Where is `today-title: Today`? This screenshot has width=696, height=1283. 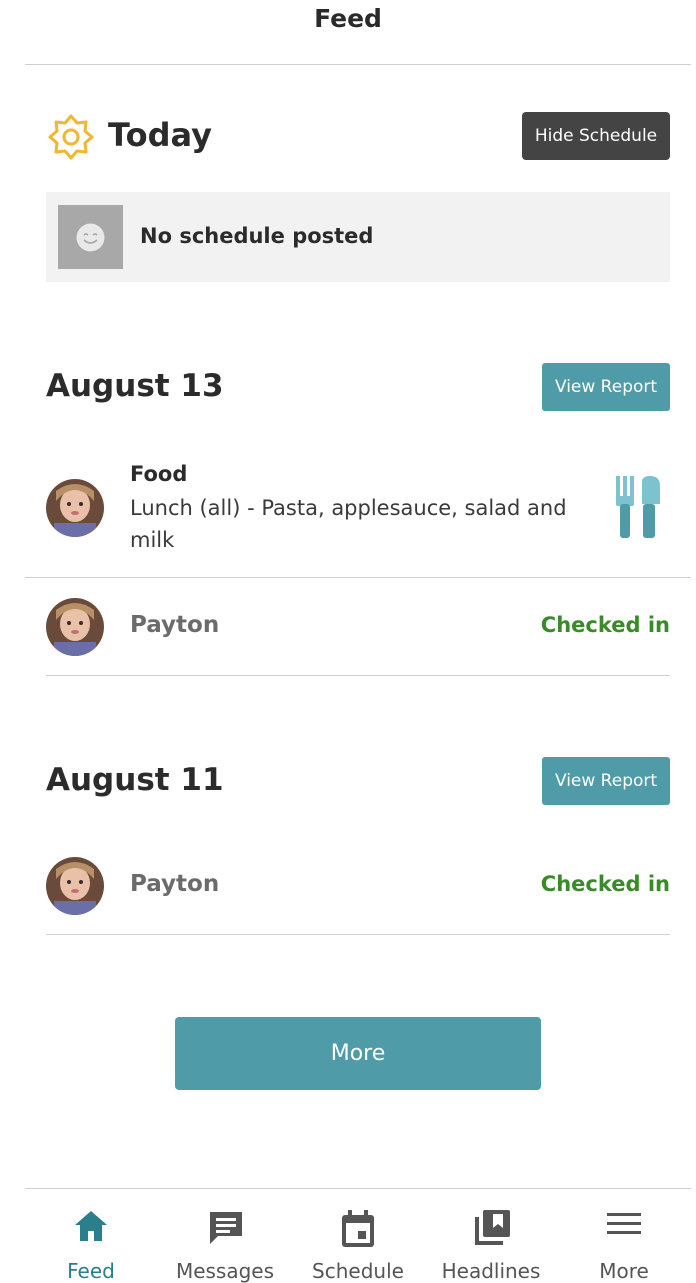
today-title: Today is located at coordinates (160, 135).